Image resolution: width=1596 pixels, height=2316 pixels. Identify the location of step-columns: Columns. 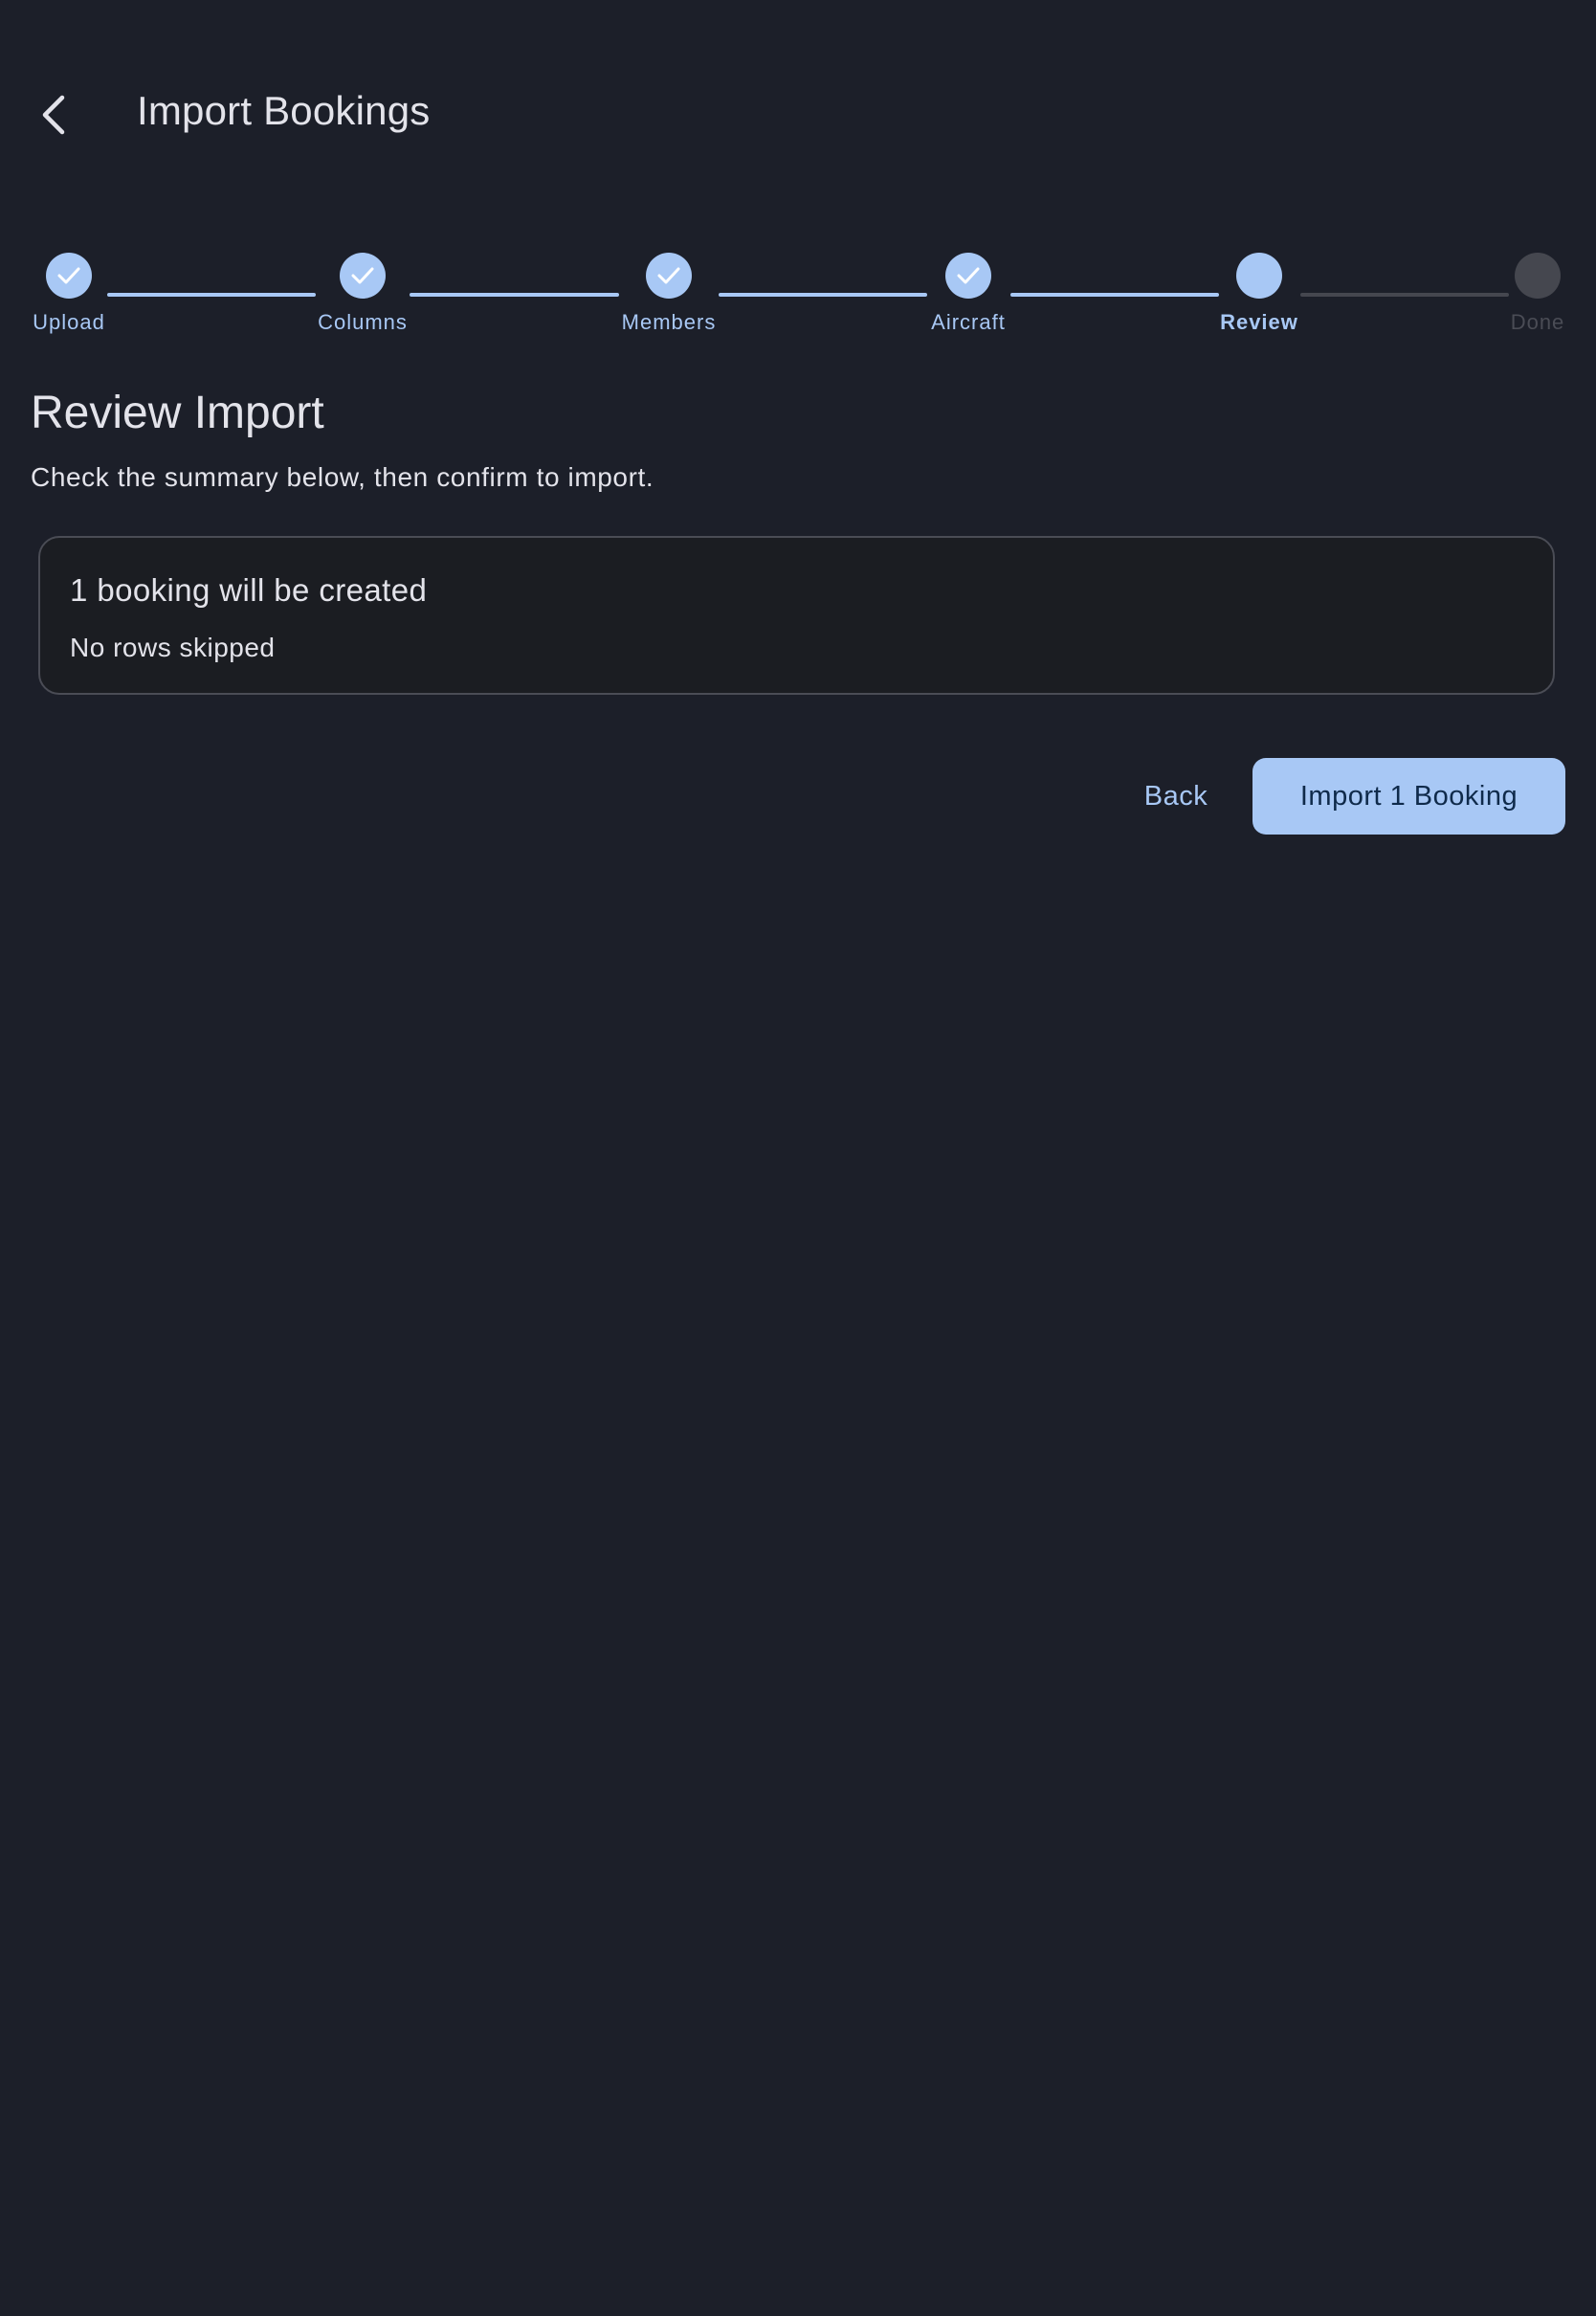
(363, 292).